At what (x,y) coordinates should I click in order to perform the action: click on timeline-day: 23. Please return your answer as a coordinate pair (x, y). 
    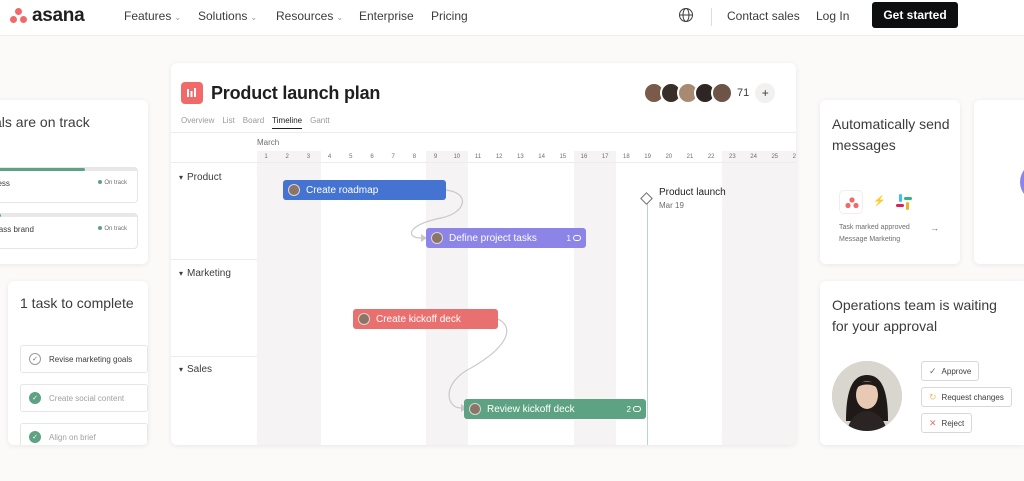
    Looking at the image, I should click on (732, 157).